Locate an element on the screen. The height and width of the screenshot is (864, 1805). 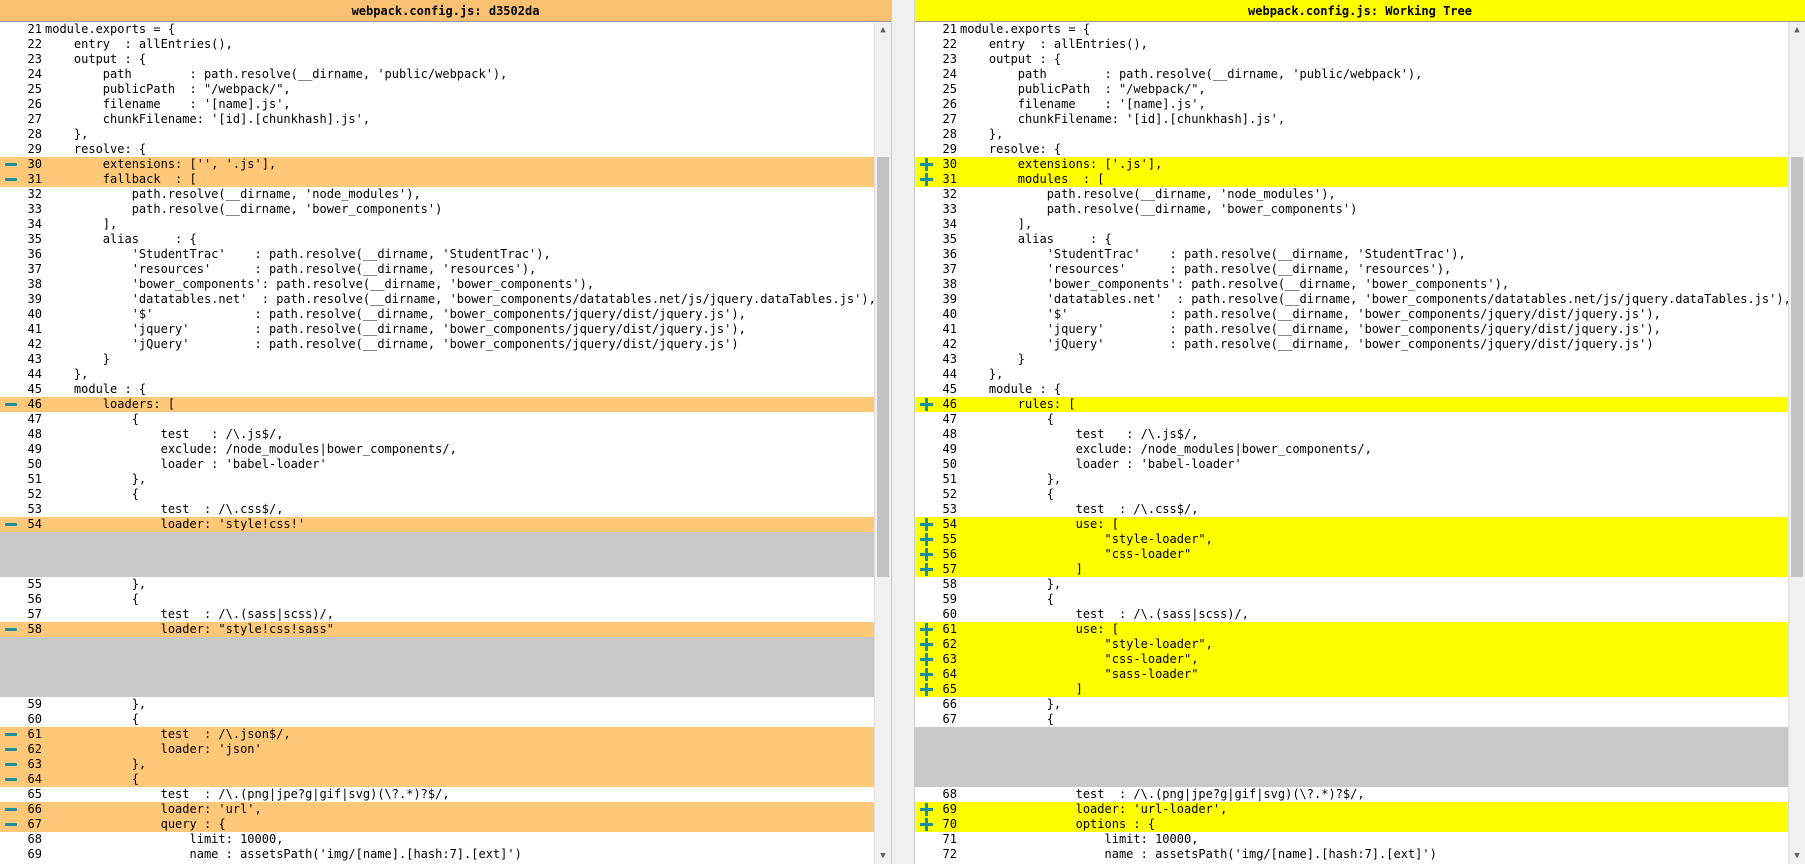
code-line: 58 }, is located at coordinates (1360, 584).